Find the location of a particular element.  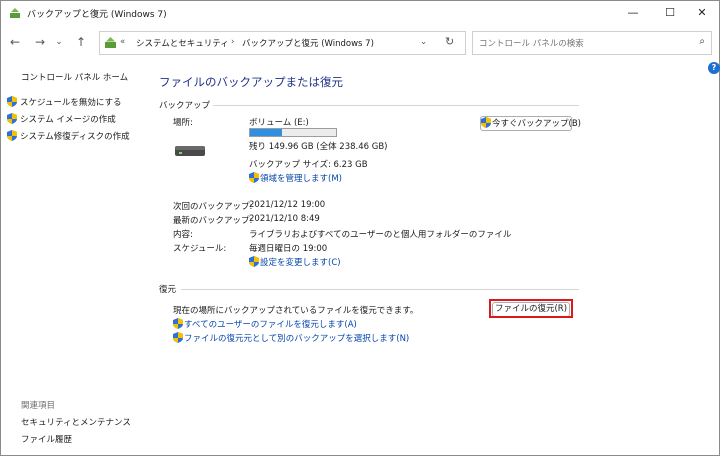

disk-usage-fill is located at coordinates (266, 132).